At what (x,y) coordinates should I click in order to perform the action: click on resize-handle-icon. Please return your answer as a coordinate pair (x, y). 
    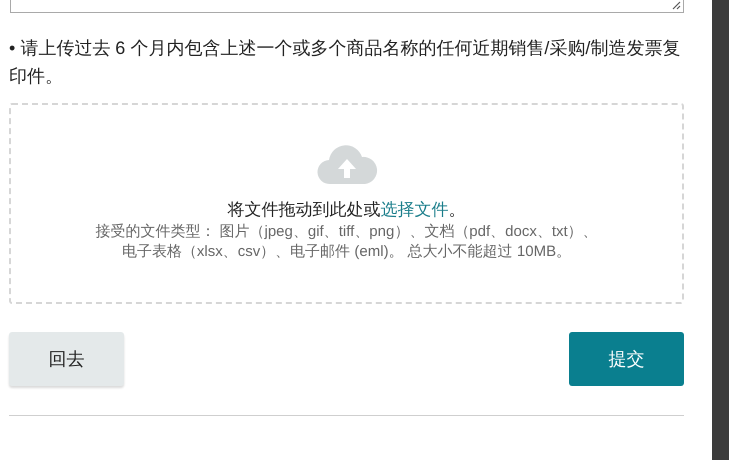
    Looking at the image, I should click on (676, 5).